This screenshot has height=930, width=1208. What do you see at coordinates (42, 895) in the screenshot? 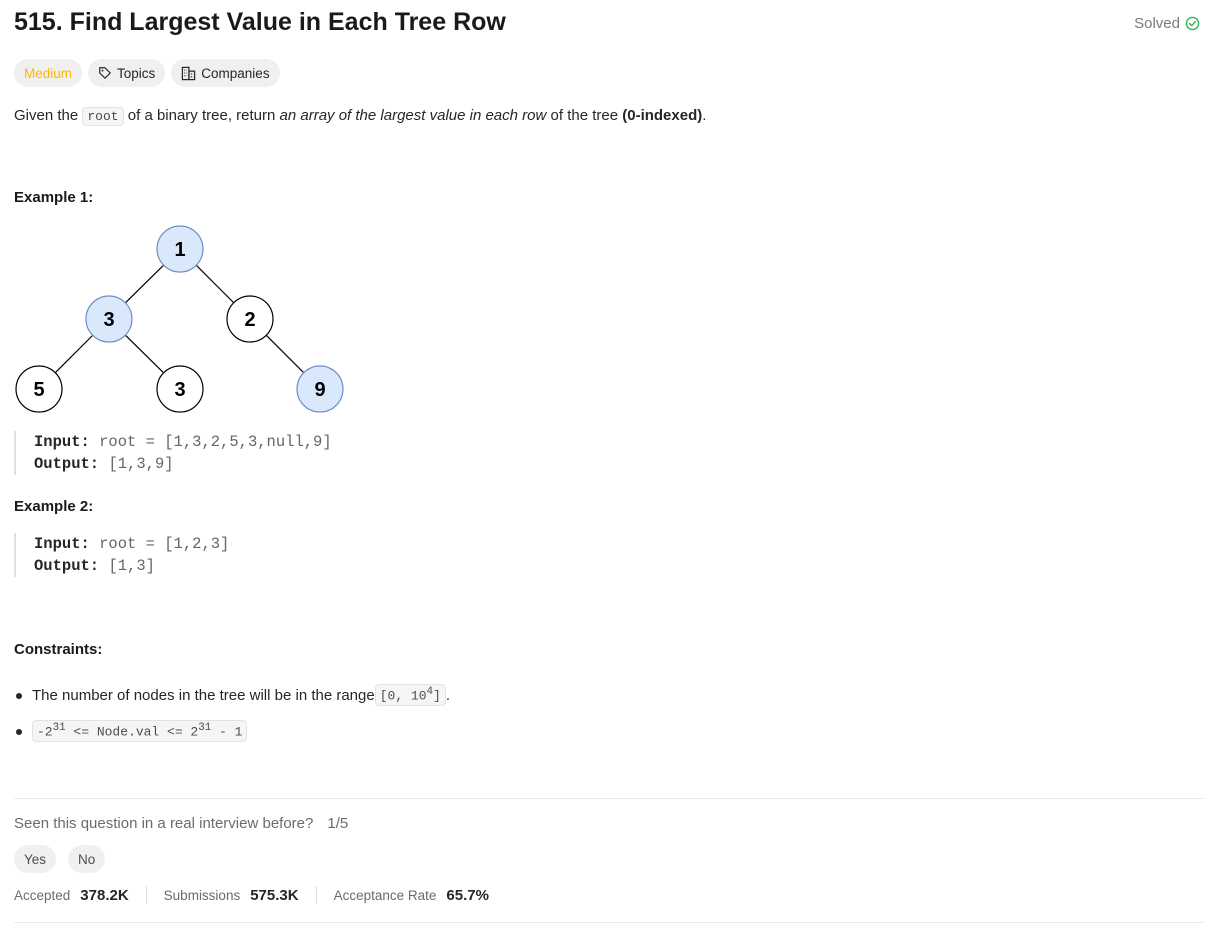
I see `stat-label: Accepted` at bounding box center [42, 895].